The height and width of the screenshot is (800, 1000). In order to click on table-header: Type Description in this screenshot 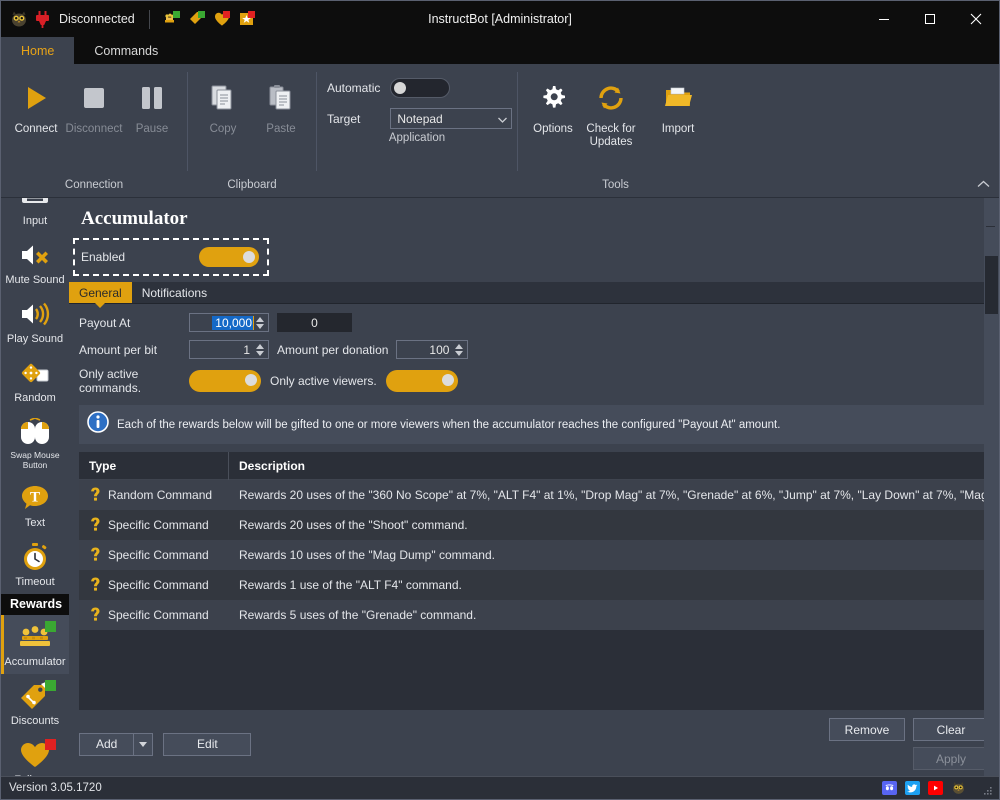, I will do `click(534, 466)`.